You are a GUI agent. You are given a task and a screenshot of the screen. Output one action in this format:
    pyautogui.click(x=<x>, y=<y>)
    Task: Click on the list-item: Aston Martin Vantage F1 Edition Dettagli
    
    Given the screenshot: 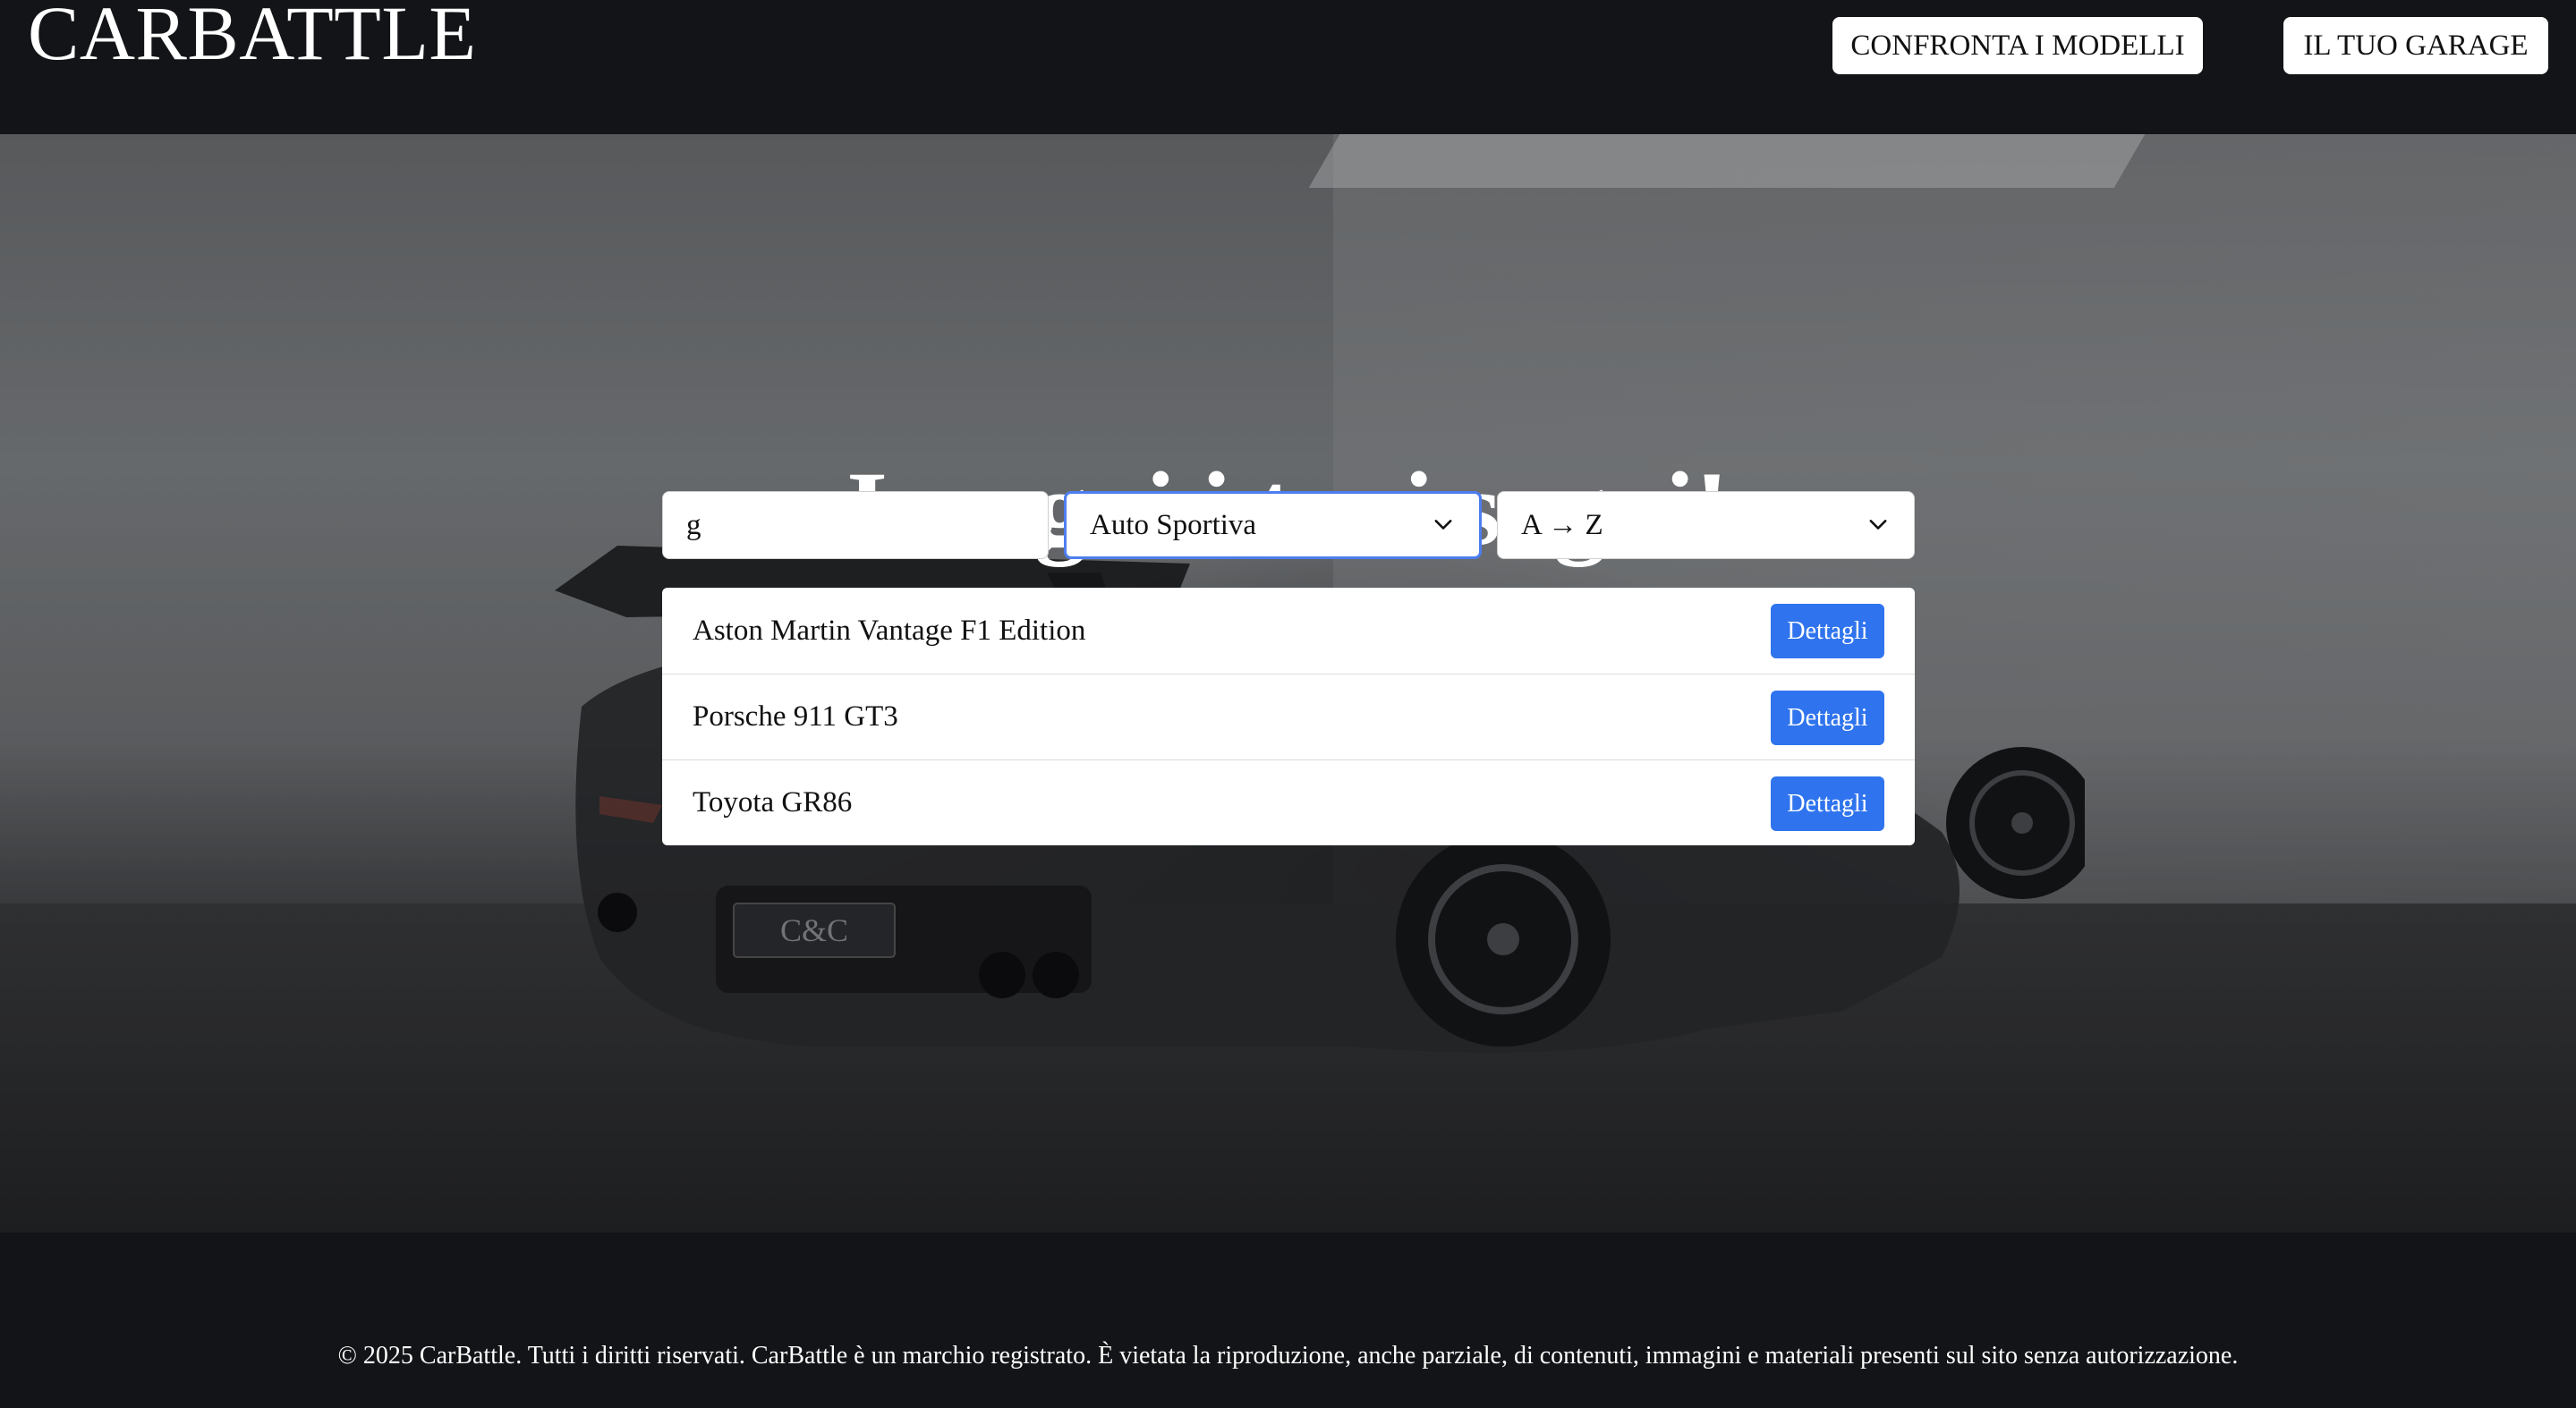 What is the action you would take?
    pyautogui.click(x=1288, y=631)
    